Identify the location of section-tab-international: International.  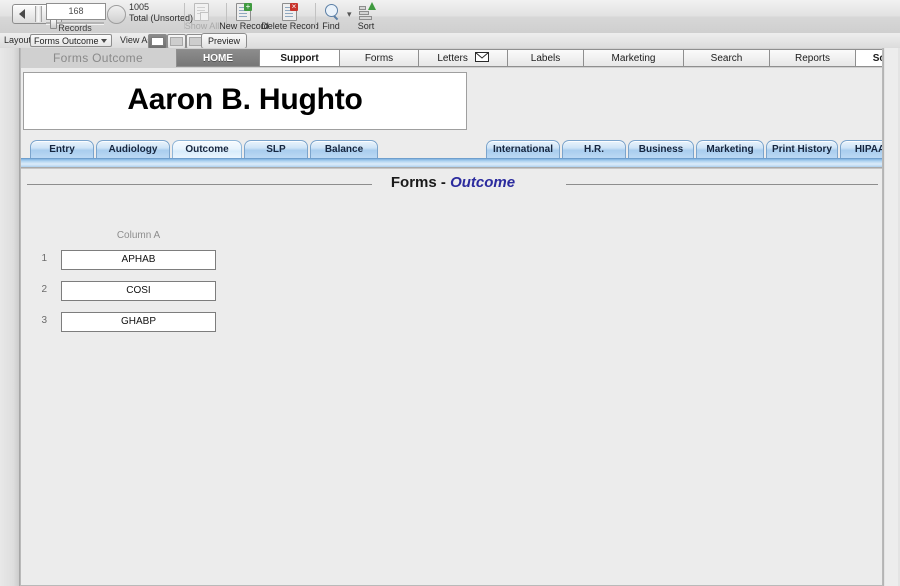
(523, 149).